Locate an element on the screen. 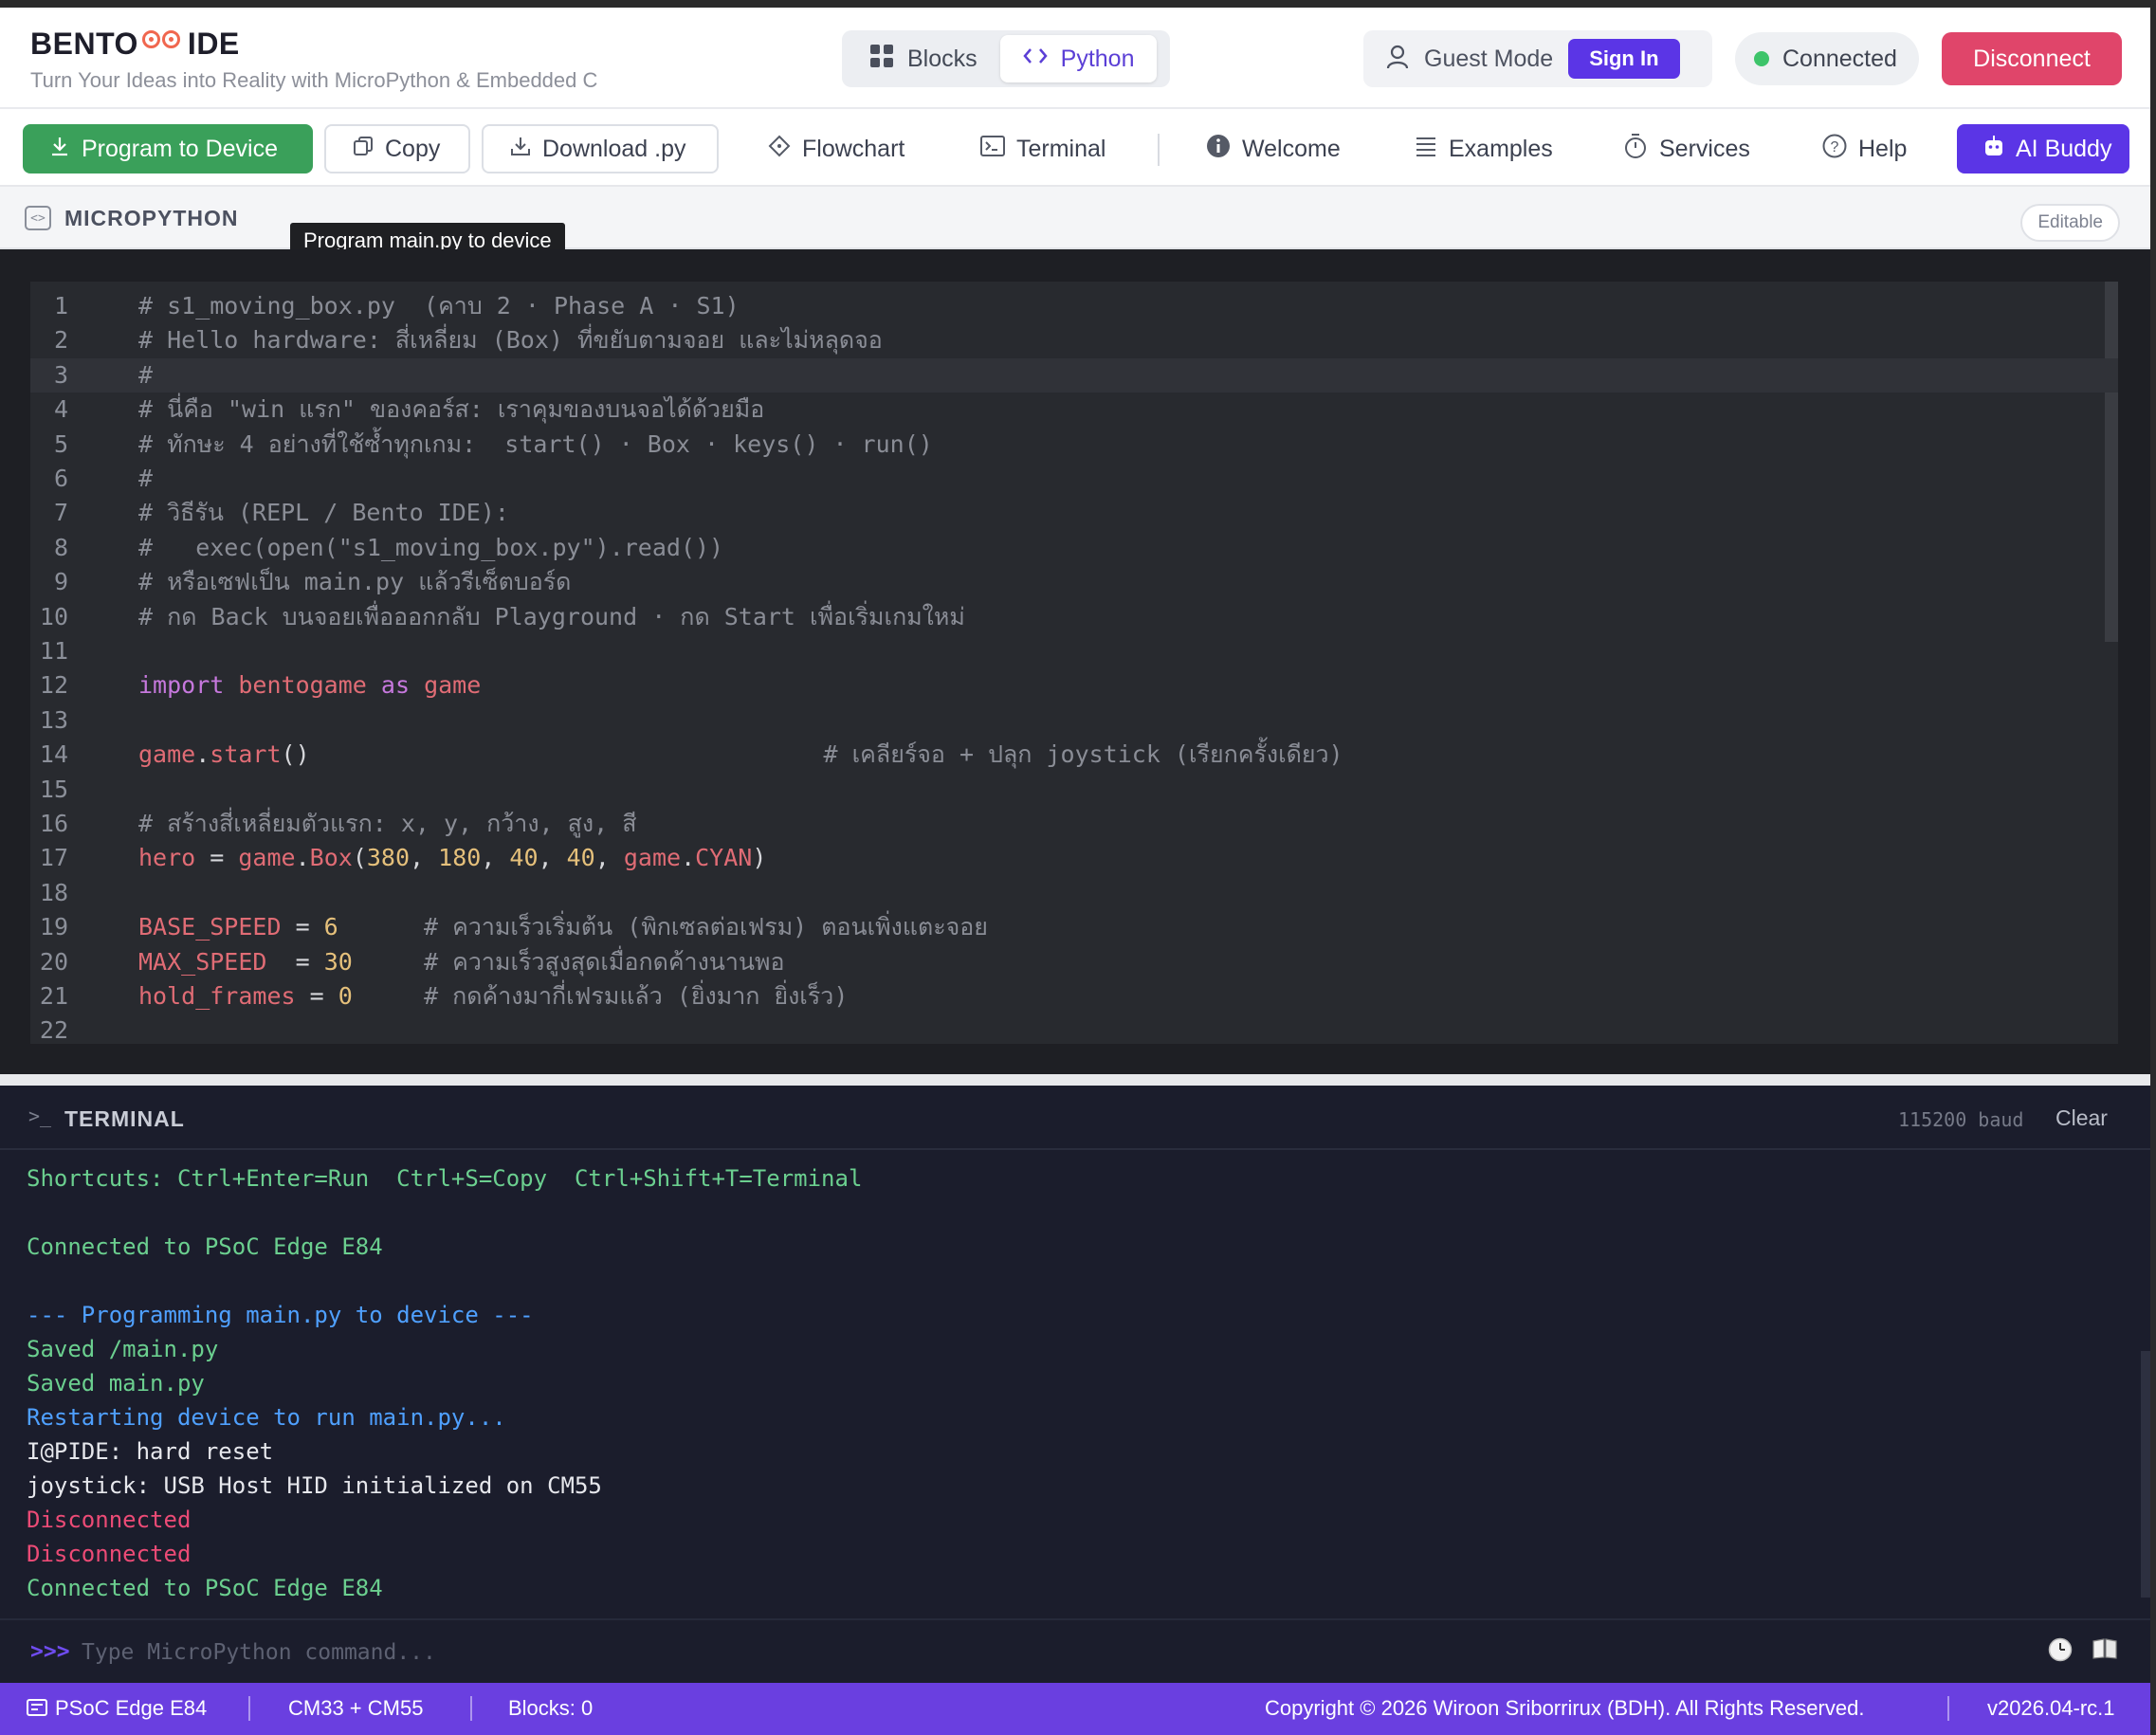 The image size is (2156, 1735). help-button: ? Help is located at coordinates (1865, 149).